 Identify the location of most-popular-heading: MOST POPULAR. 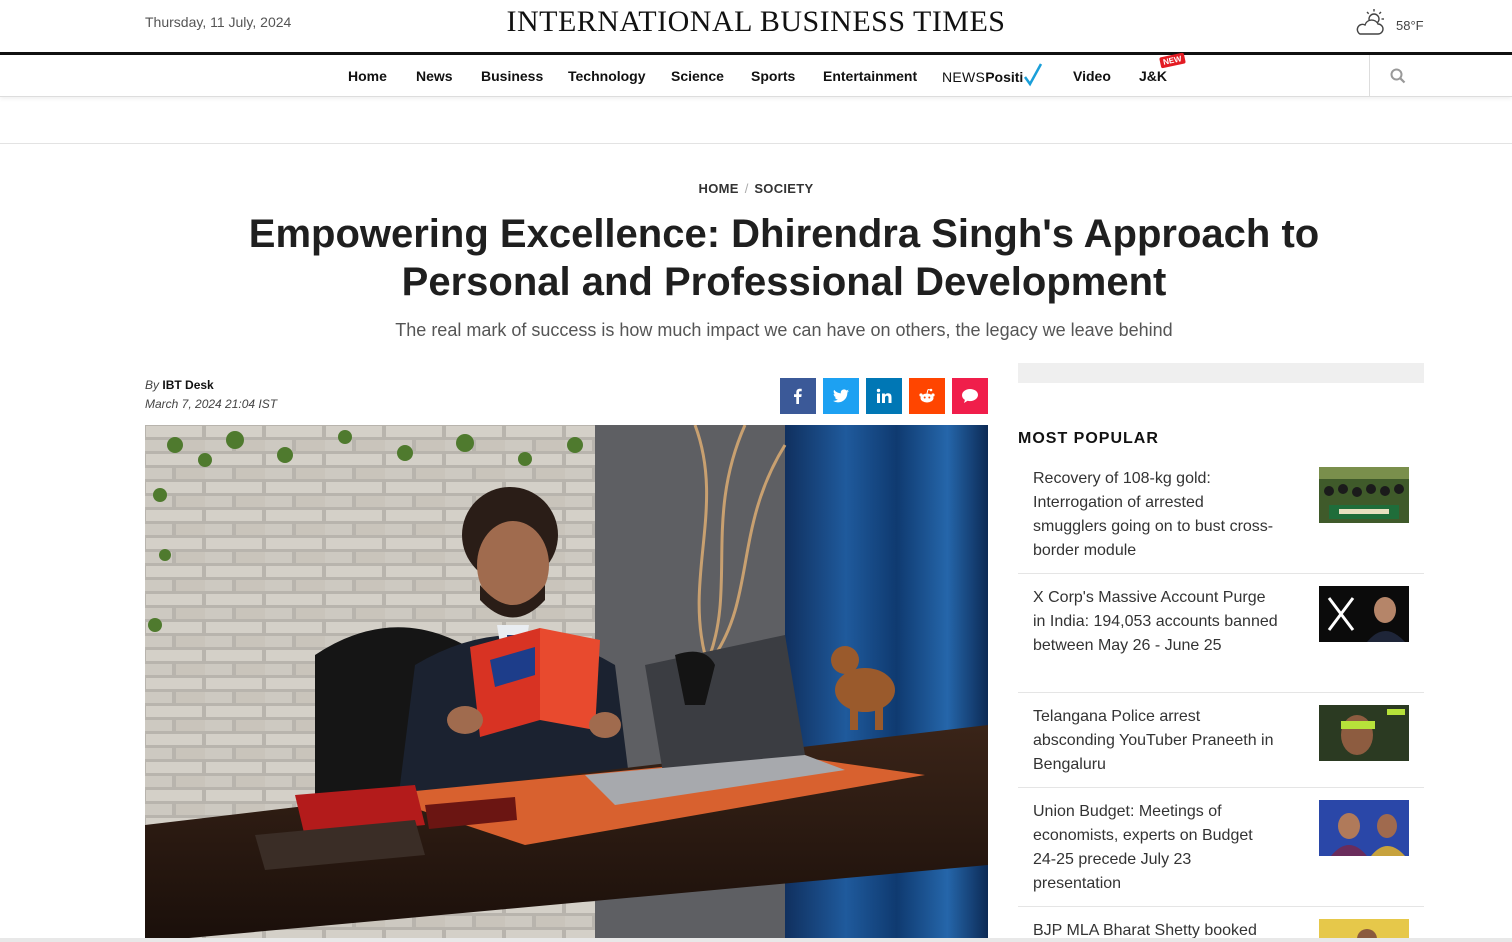
(1088, 438).